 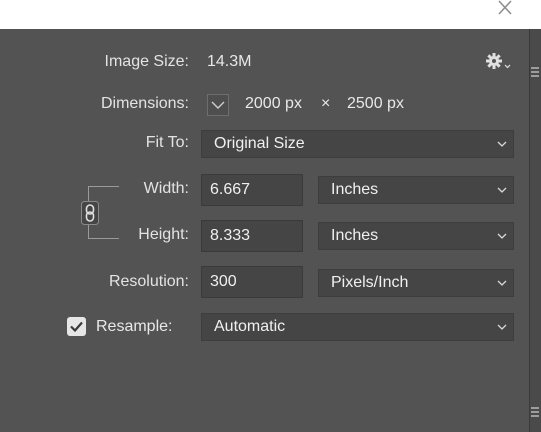 I want to click on fit-to-selected: Original Size, so click(x=259, y=143).